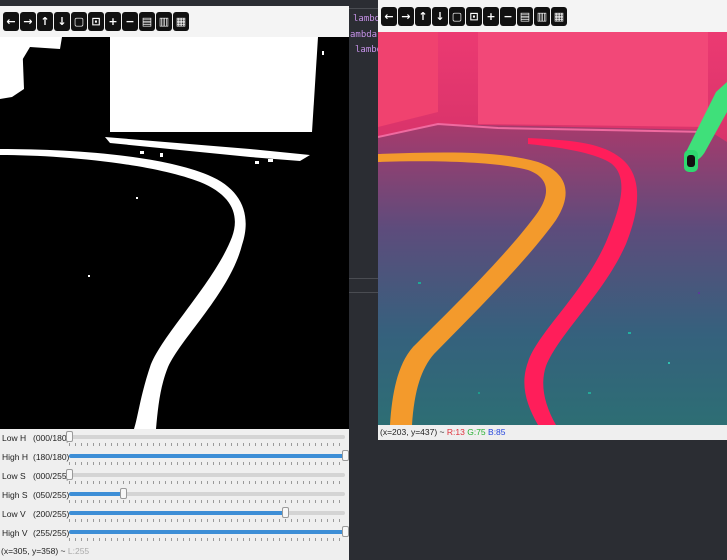  Describe the element at coordinates (51, 495) in the screenshot. I see `trackbar-value: (050/255)` at that location.